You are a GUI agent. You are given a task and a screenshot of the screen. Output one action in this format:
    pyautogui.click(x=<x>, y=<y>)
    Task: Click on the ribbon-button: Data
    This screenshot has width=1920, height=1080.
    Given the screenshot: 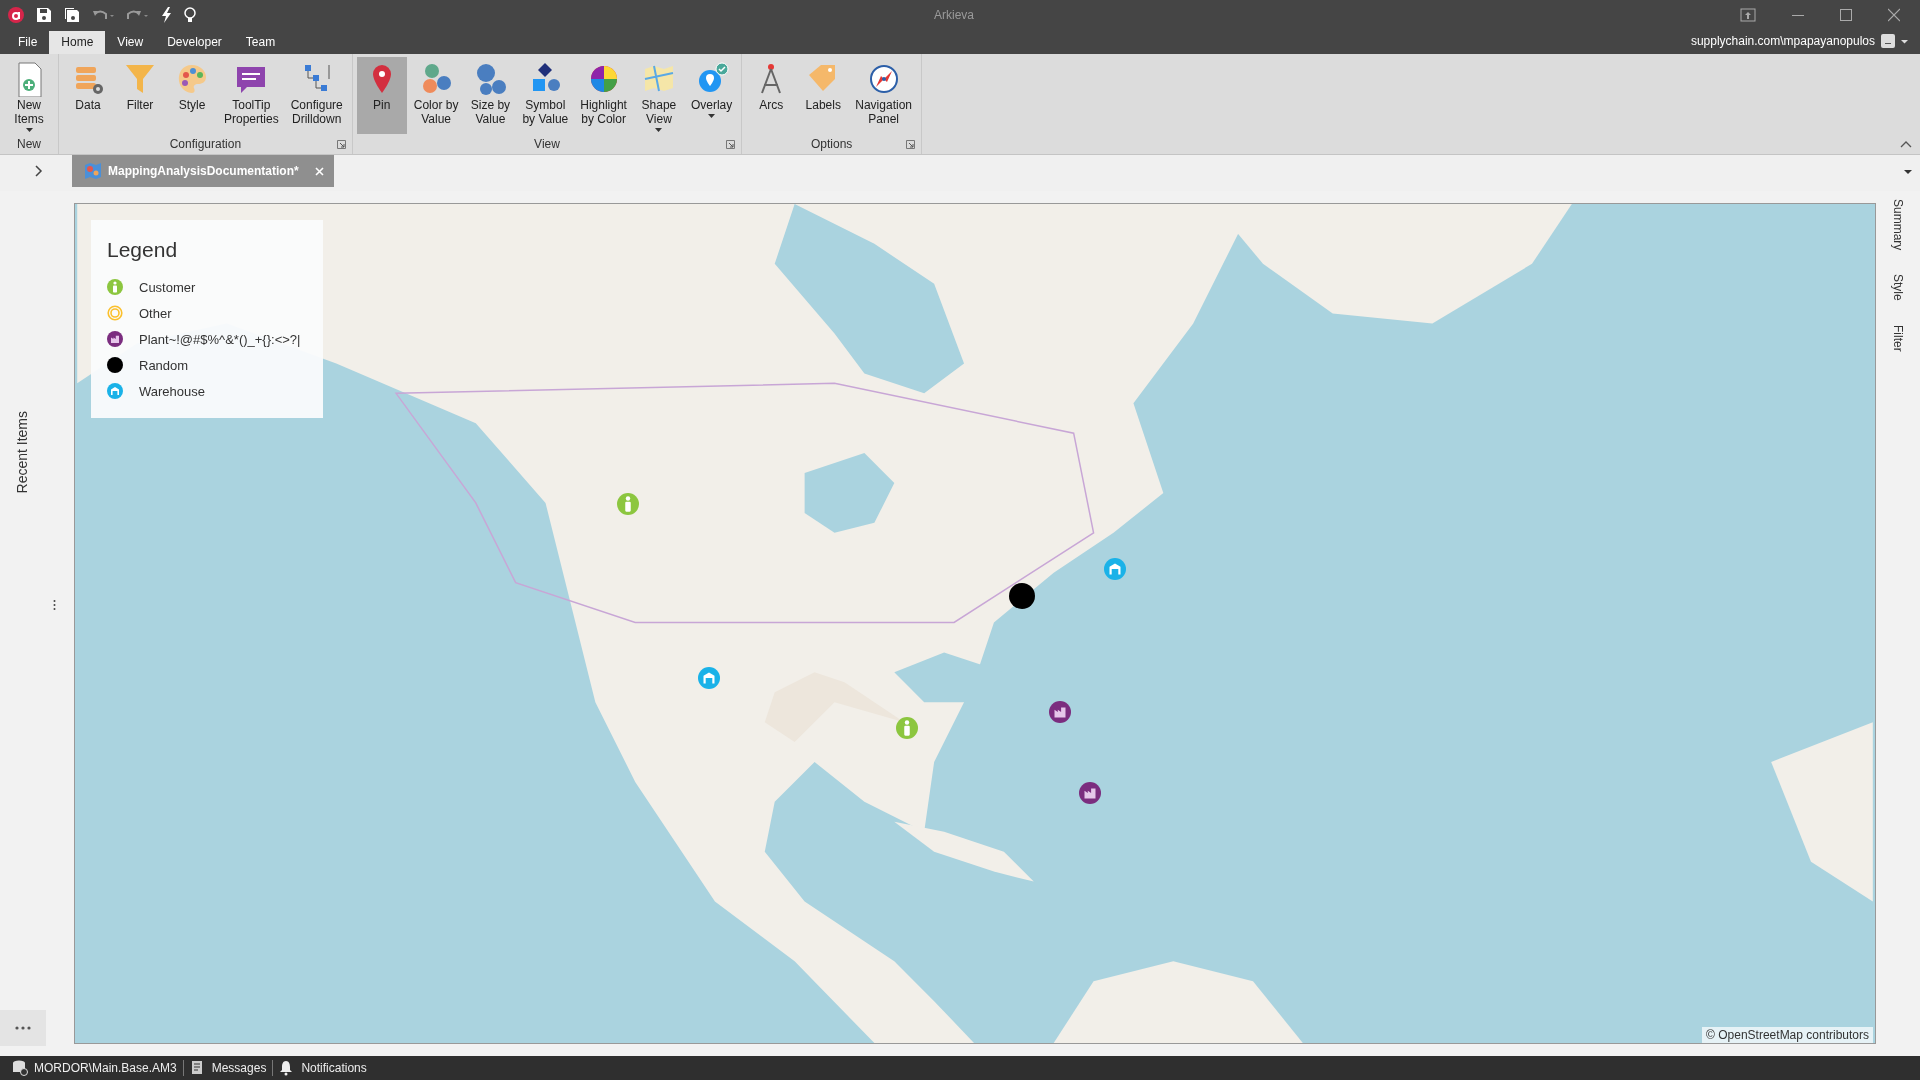 What is the action you would take?
    pyautogui.click(x=88, y=95)
    